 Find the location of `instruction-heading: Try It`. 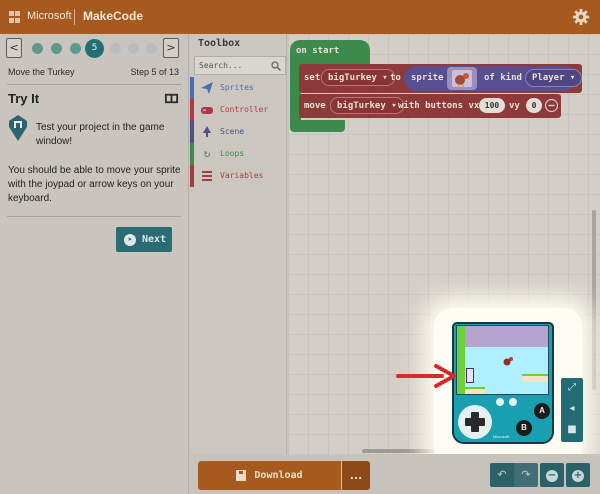

instruction-heading: Try It is located at coordinates (24, 98).